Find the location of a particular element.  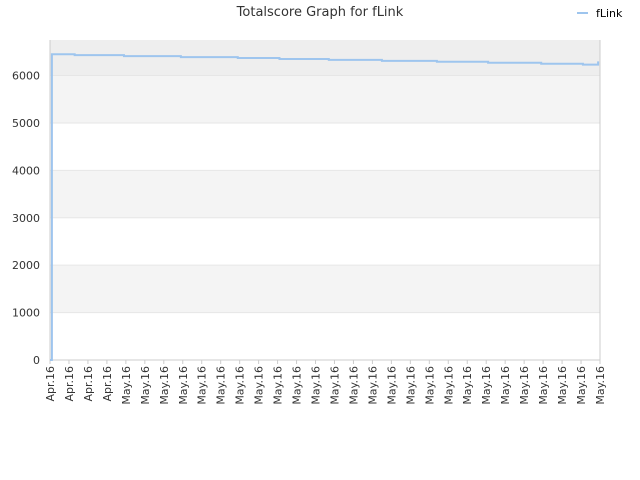

y-axis-ticks: 0 1000 2000 3000 4000 5000 6000 is located at coordinates (26, 218).